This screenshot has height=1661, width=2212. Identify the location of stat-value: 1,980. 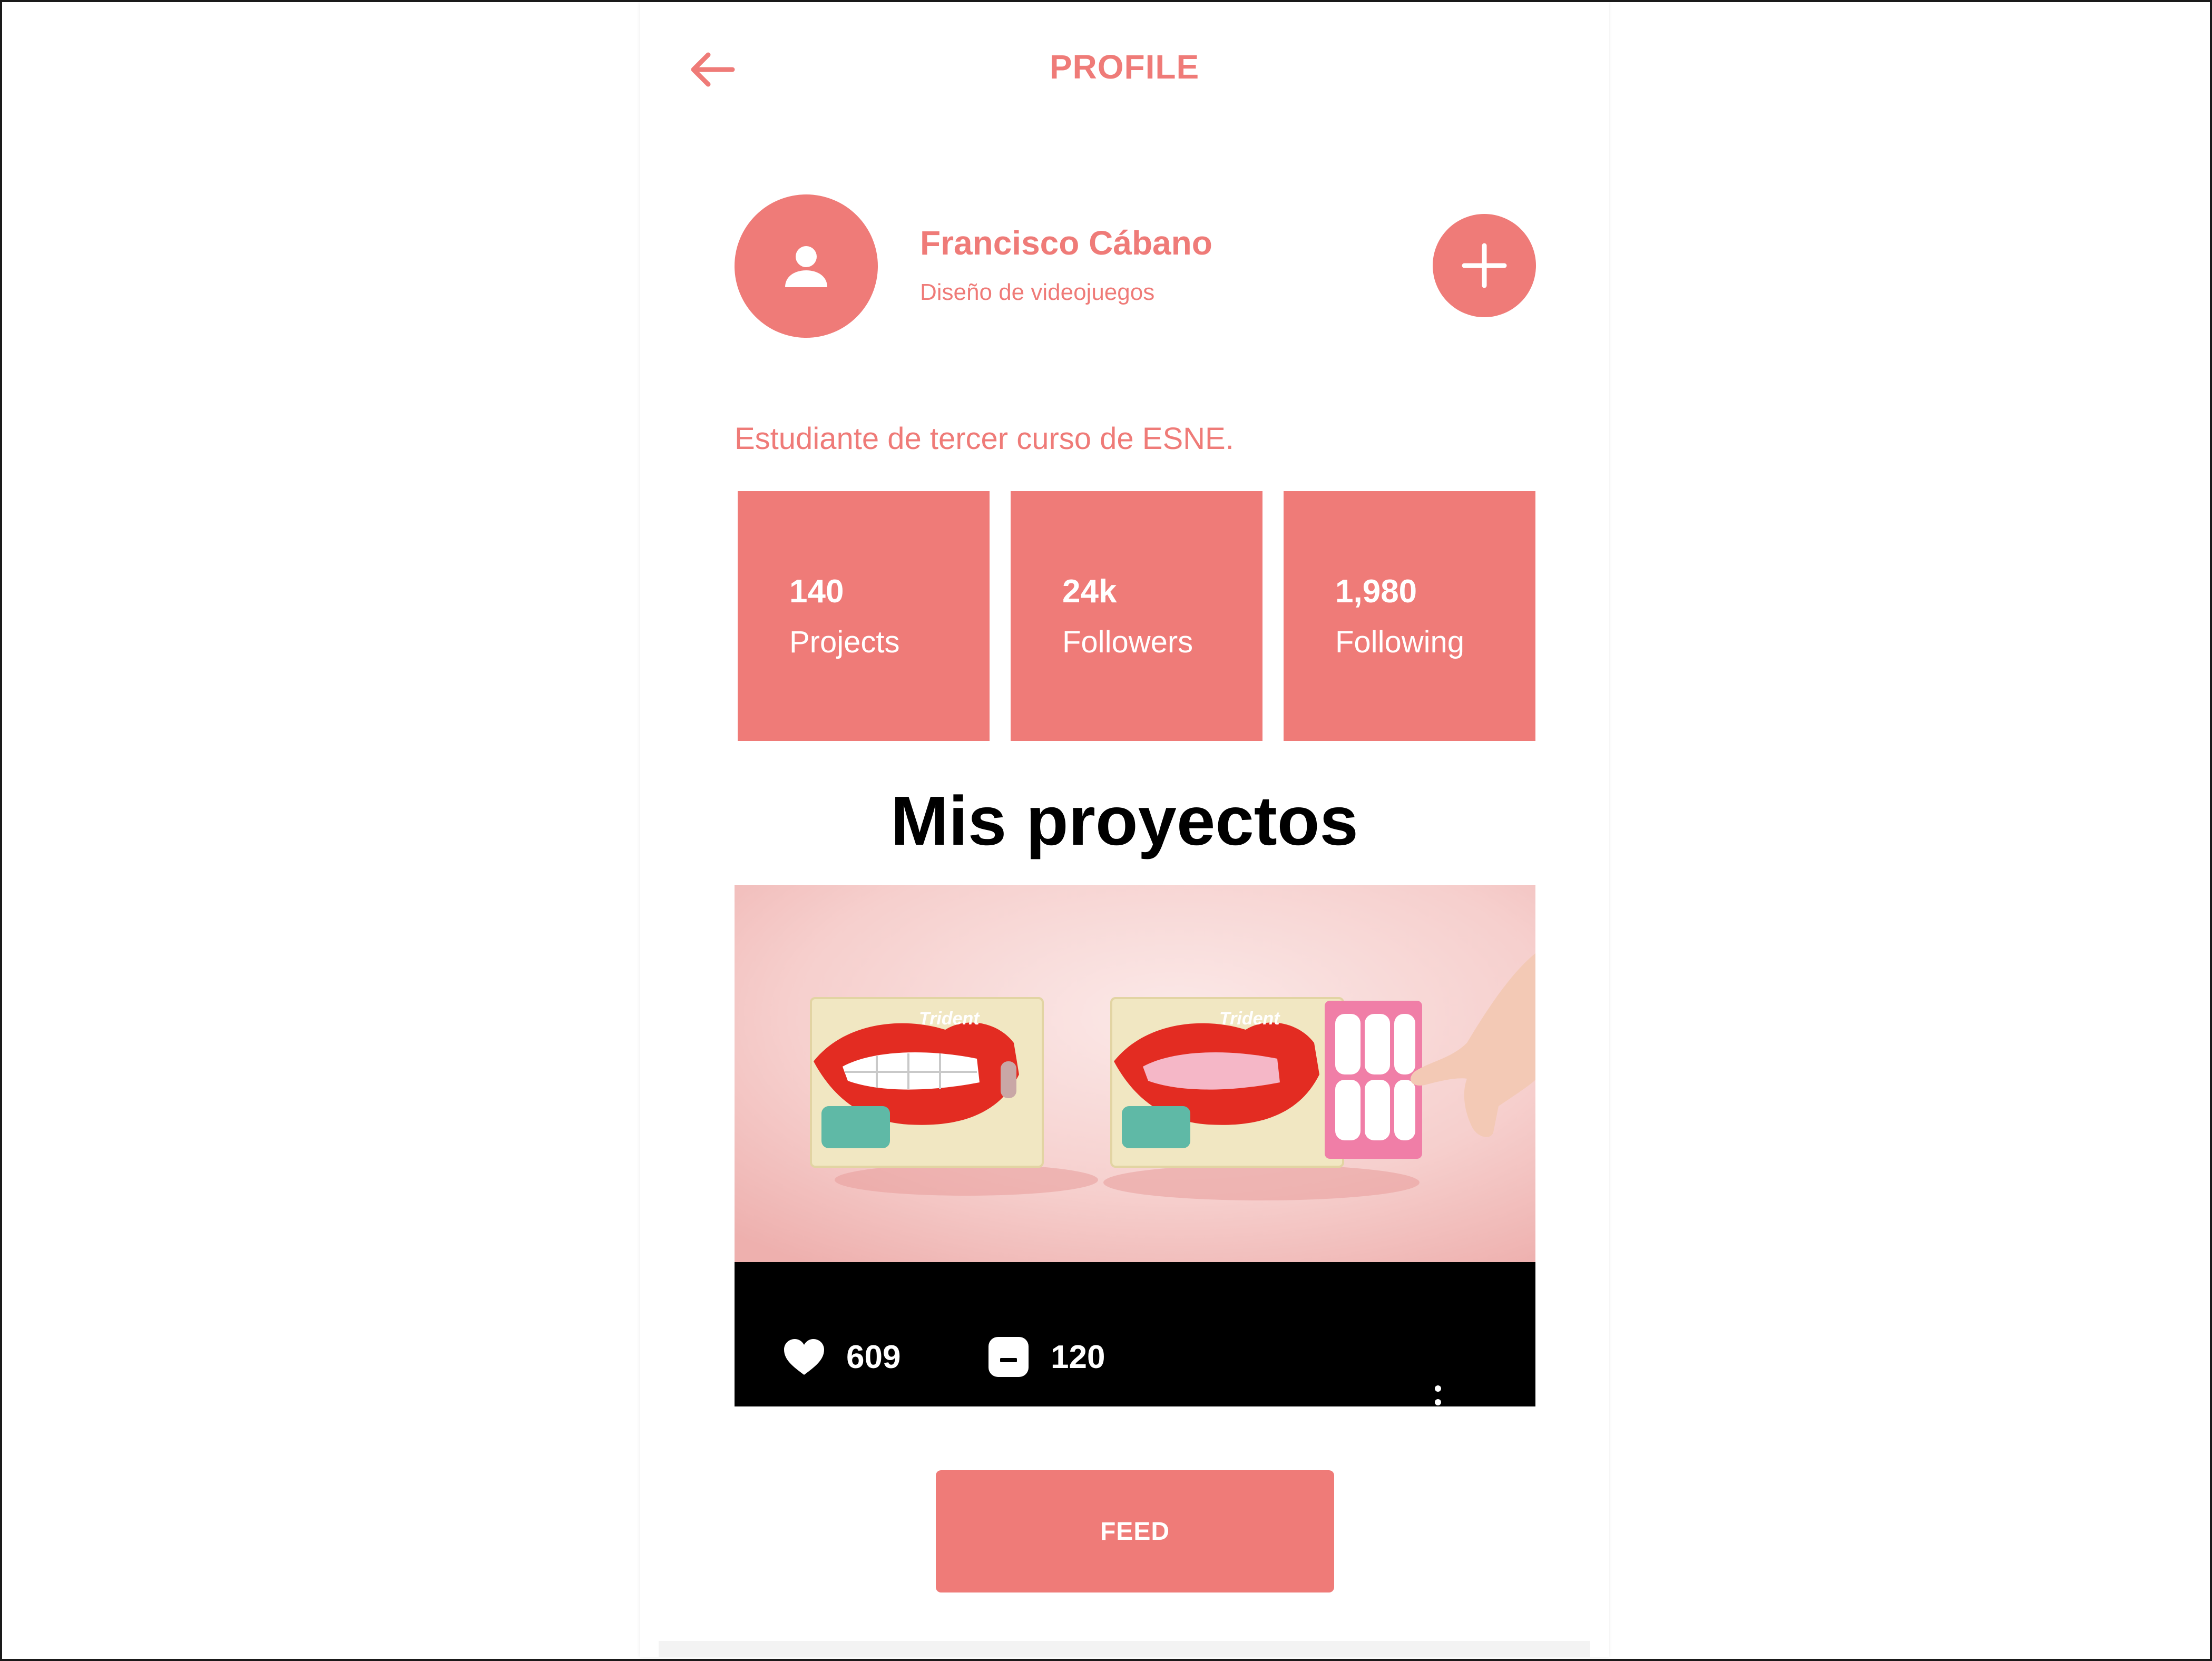
(1376, 591).